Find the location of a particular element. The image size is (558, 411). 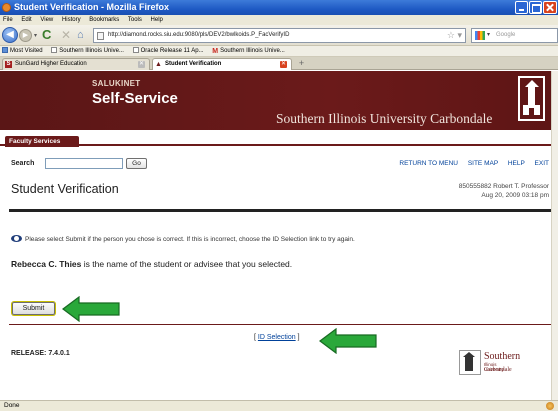

sungard-icon: S is located at coordinates (8, 64).